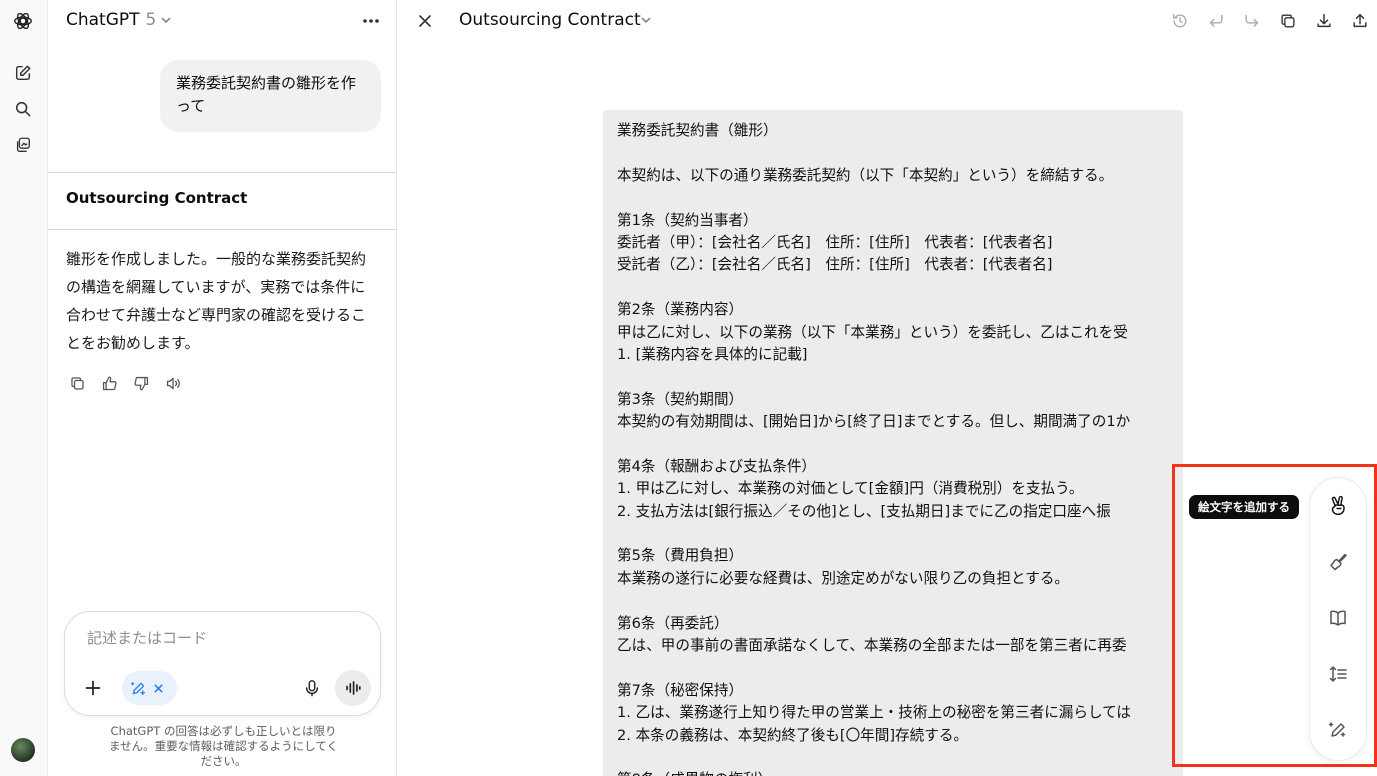 This screenshot has height=776, width=1377. Describe the element at coordinates (23, 73) in the screenshot. I see `new-chat-icon` at that location.